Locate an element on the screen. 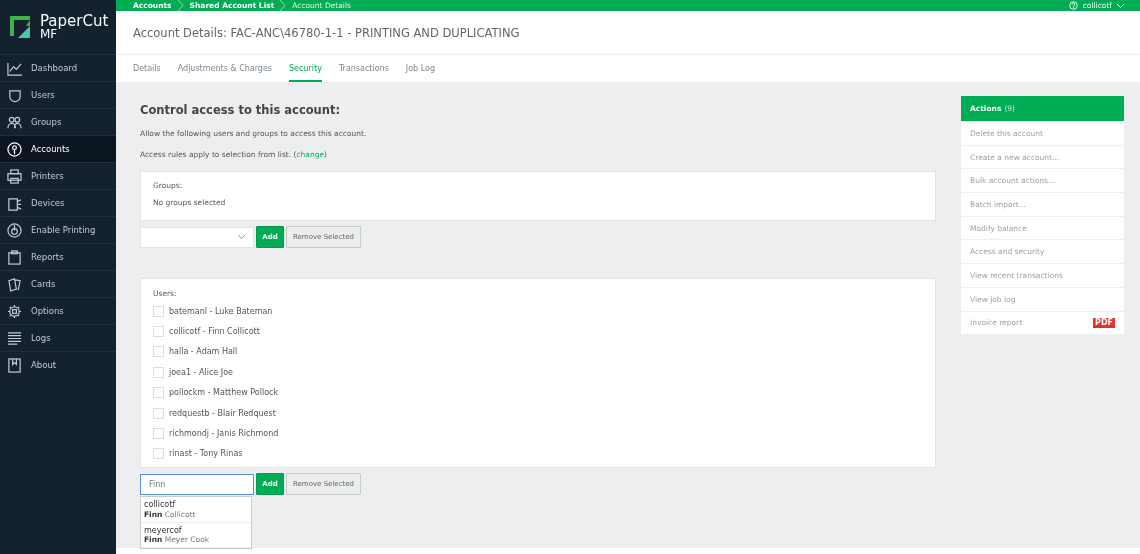 The width and height of the screenshot is (1140, 554). tab: Transactions is located at coordinates (363, 68).